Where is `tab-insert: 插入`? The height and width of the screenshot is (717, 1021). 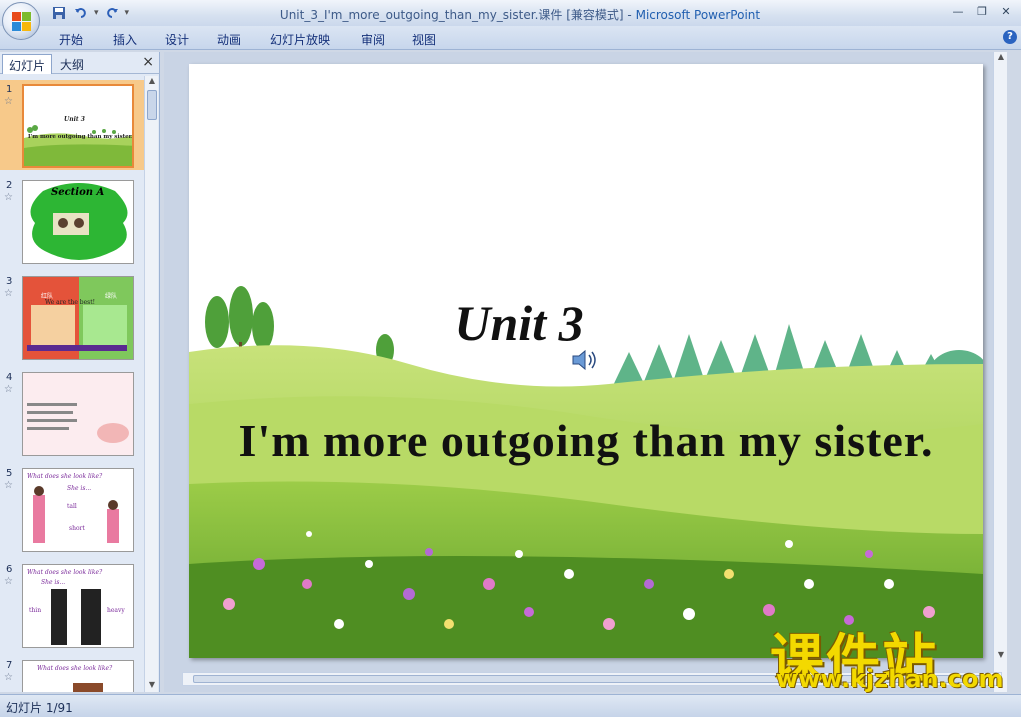
tab-insert: 插入 is located at coordinates (125, 39).